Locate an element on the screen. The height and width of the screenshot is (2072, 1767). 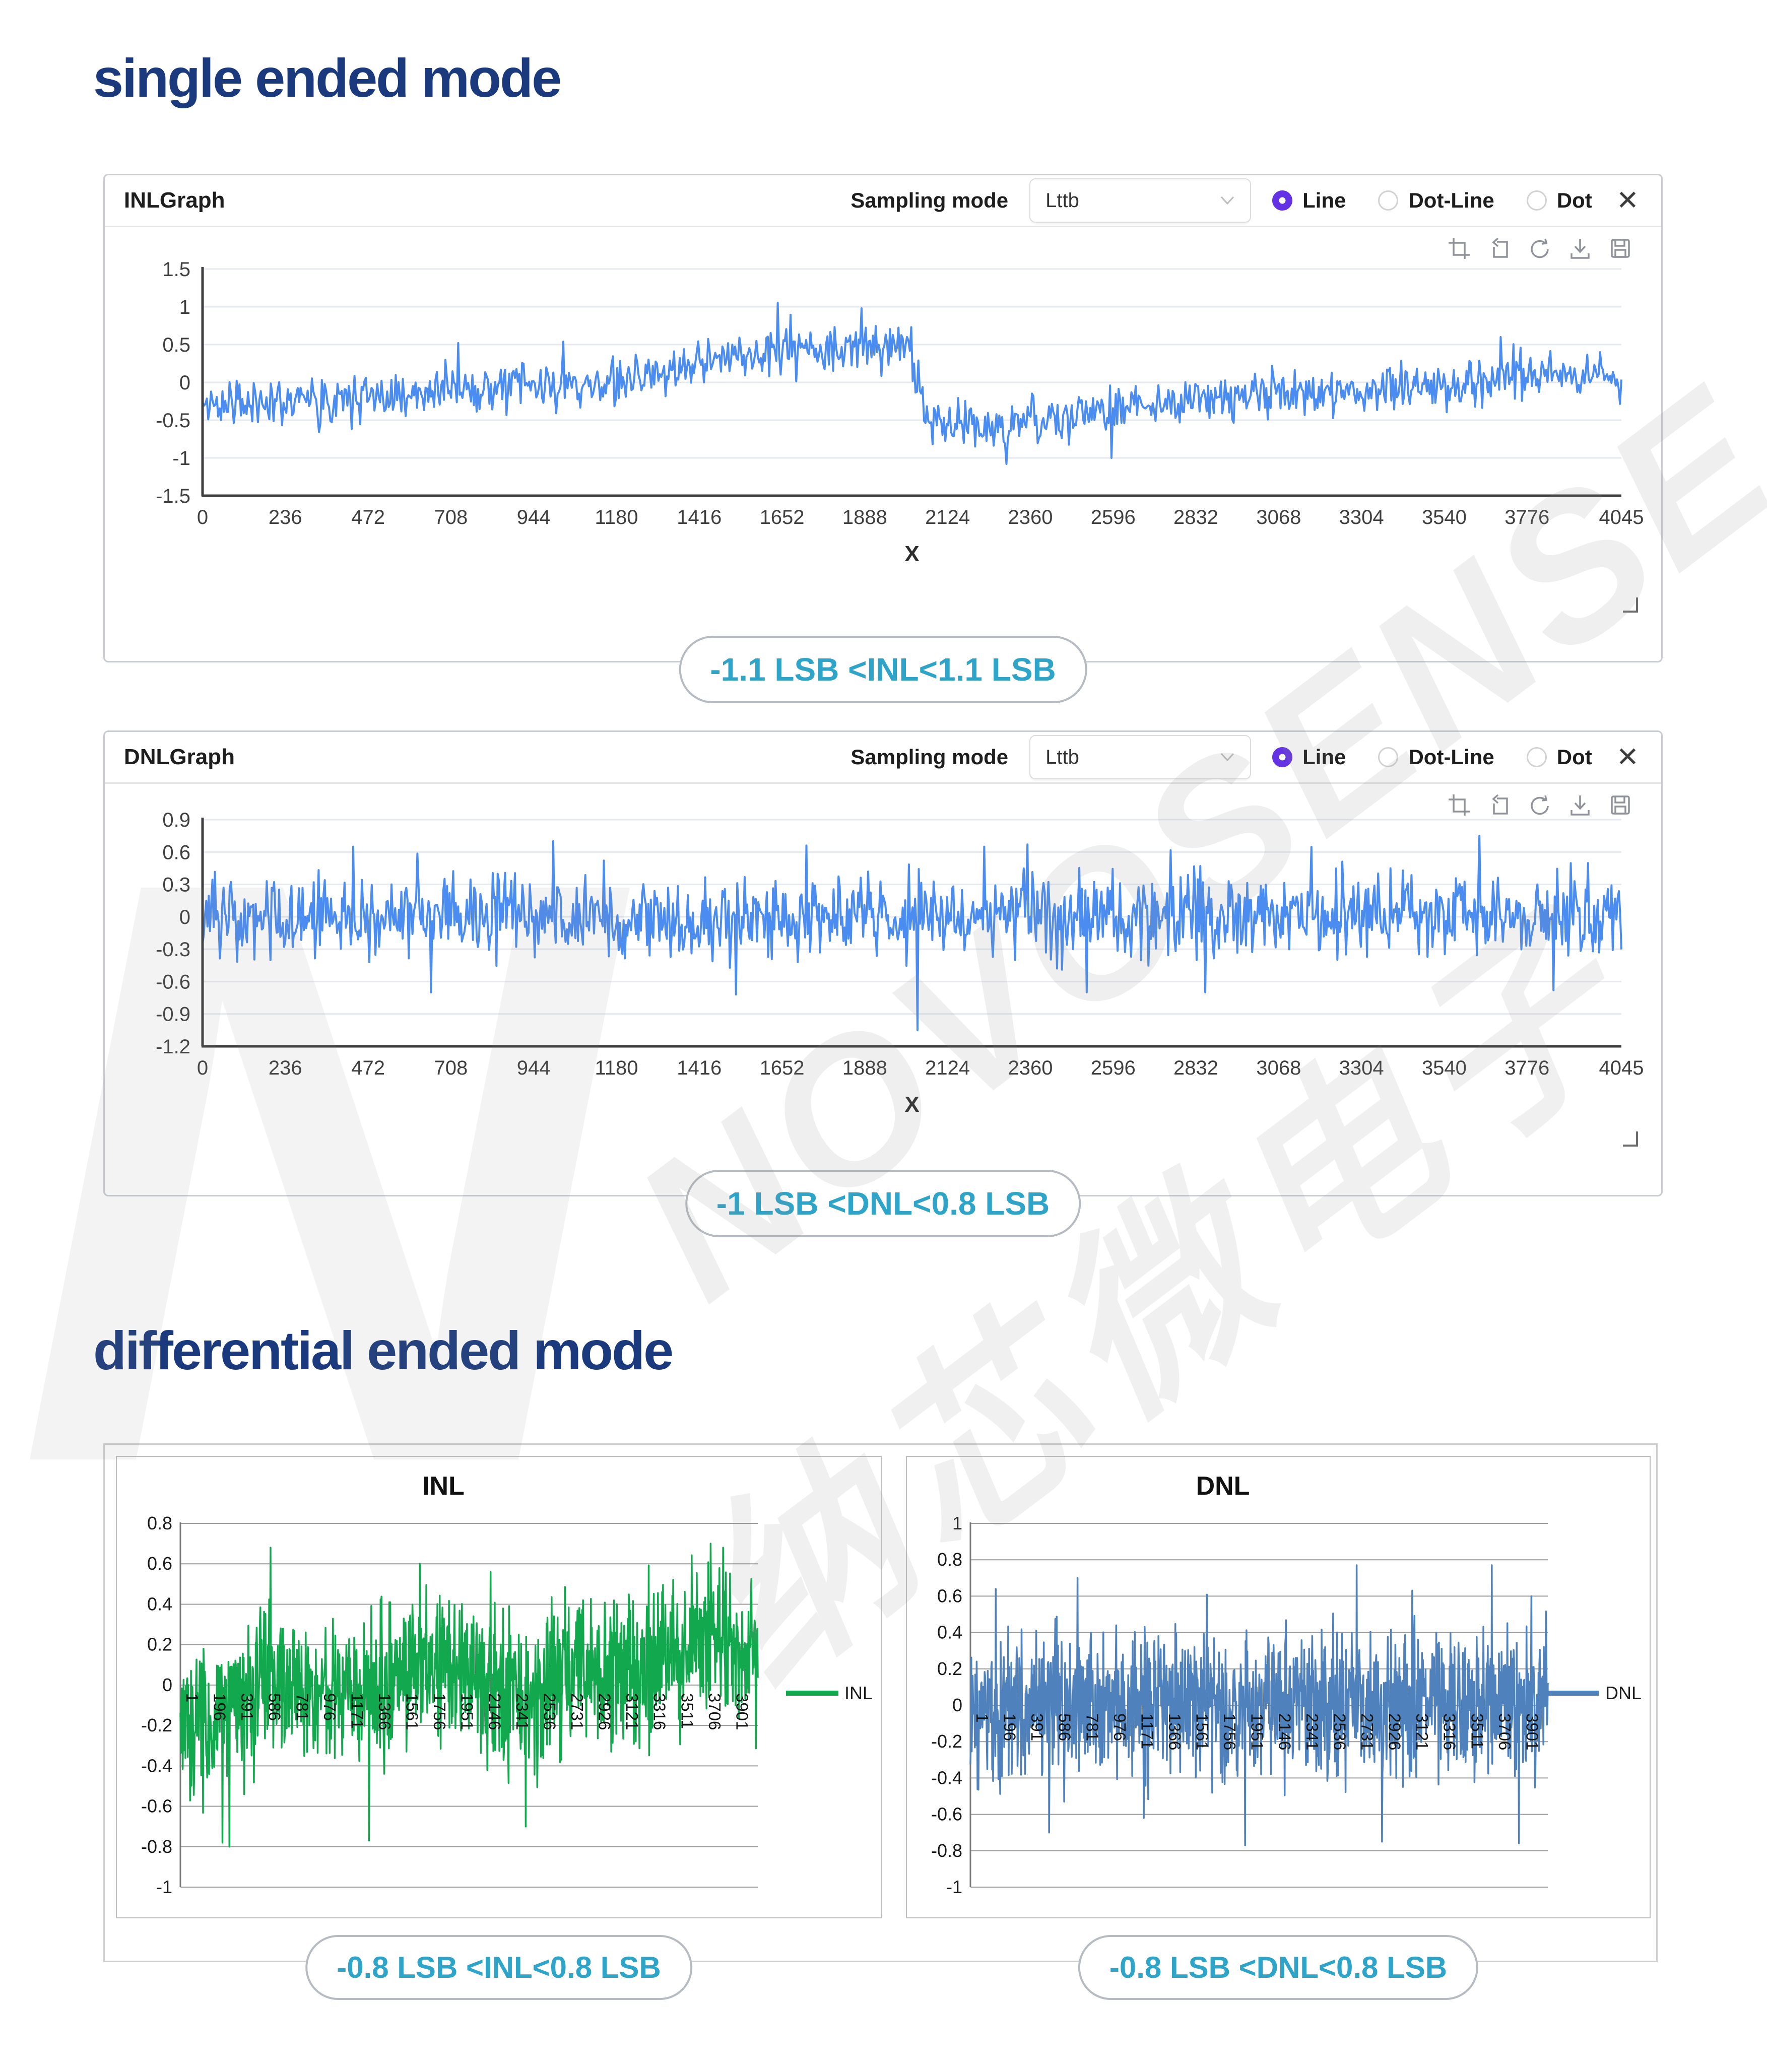
svg-text: 1171 is located at coordinates (357, 1711).